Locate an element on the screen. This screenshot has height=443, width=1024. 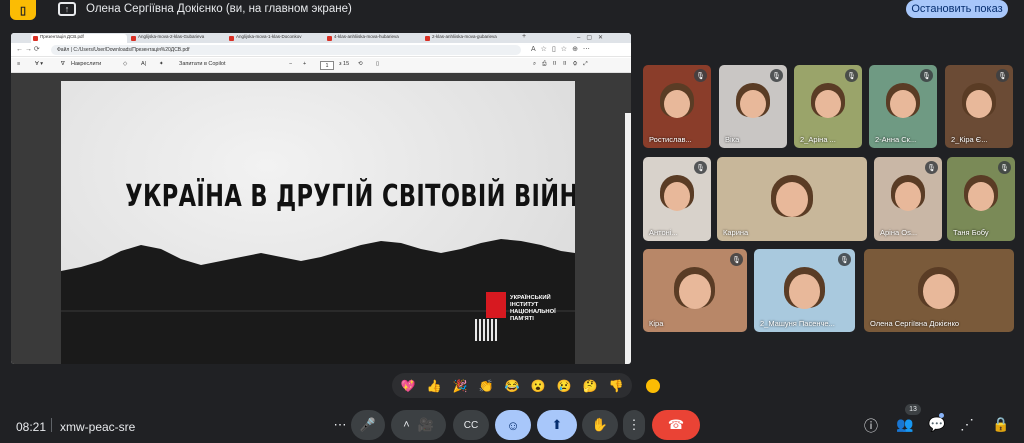
reaction-emoji: 🤔 is located at coordinates (590, 386).